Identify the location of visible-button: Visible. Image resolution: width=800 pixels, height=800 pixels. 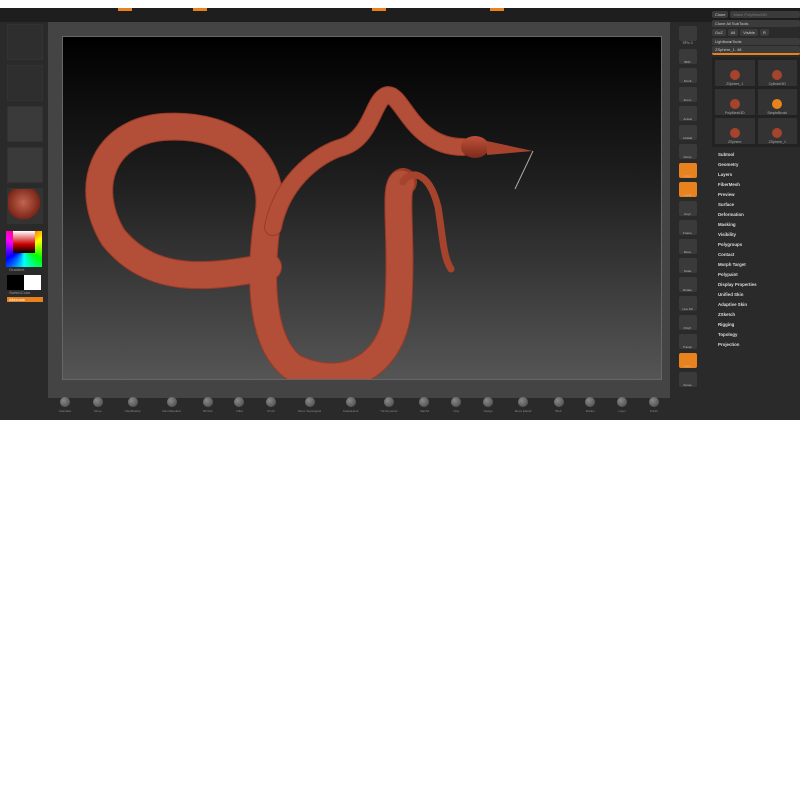
(749, 32).